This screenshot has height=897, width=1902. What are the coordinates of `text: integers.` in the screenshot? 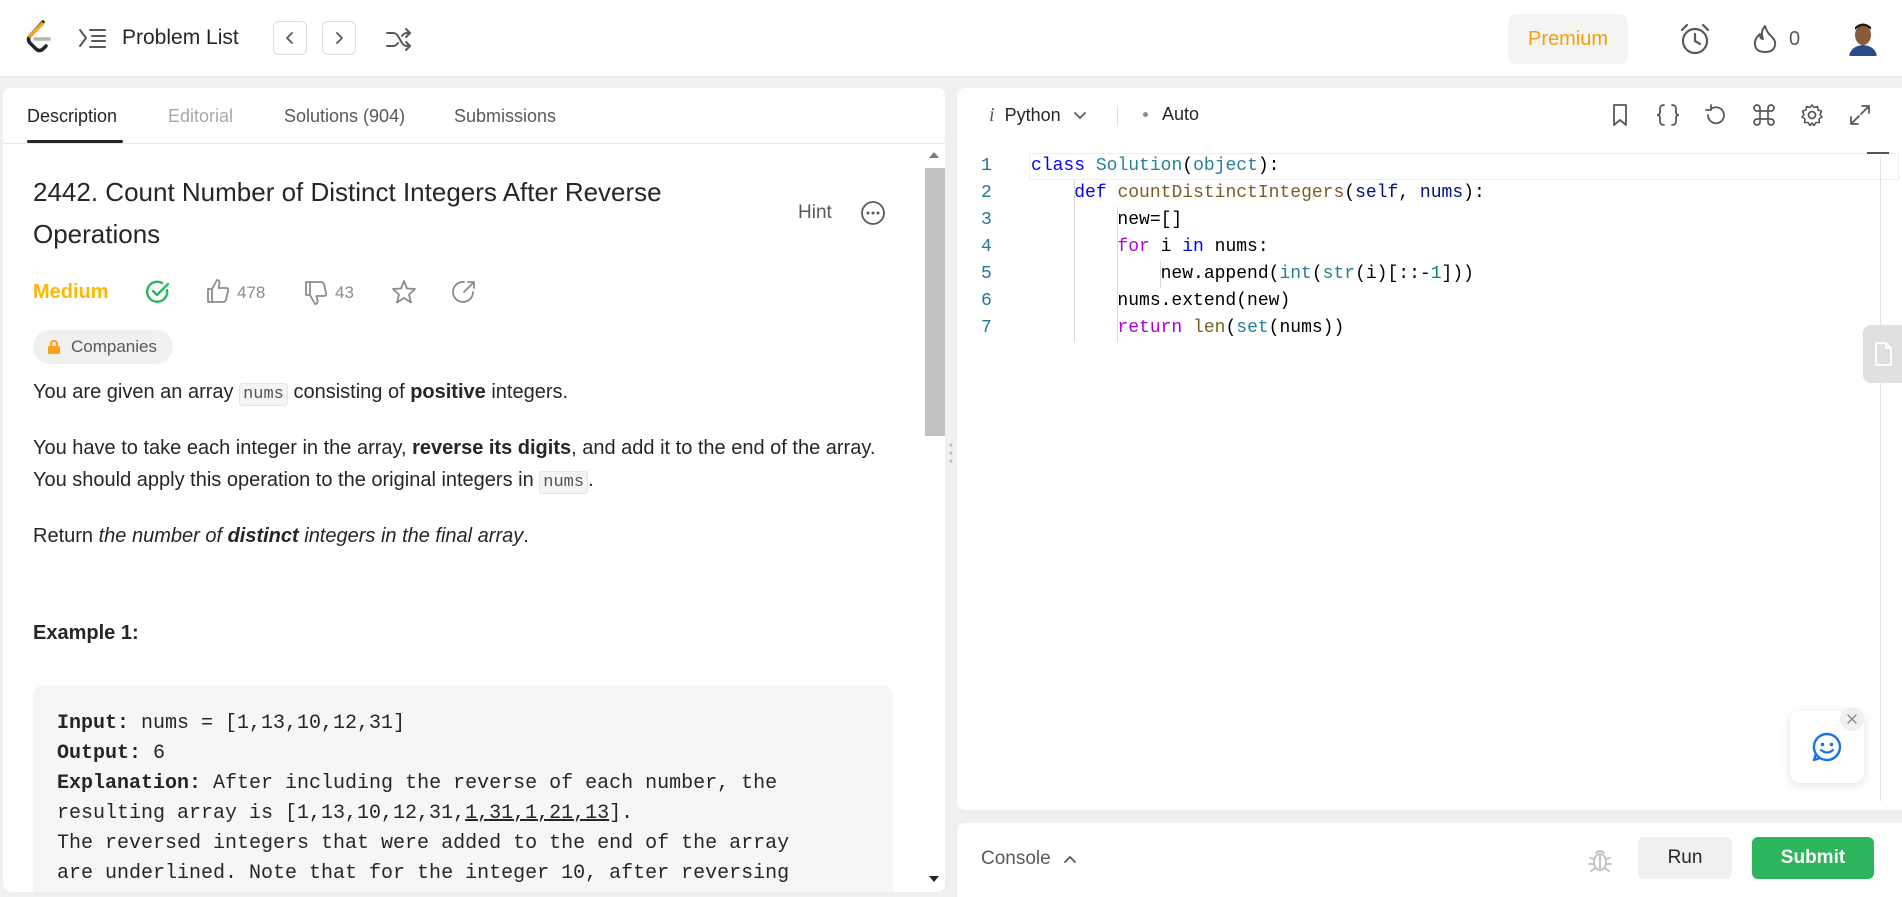 It's located at (527, 392).